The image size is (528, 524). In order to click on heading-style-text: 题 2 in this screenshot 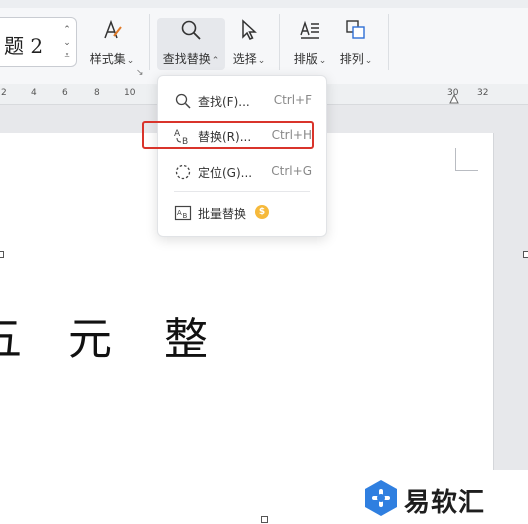, I will do `click(24, 46)`.